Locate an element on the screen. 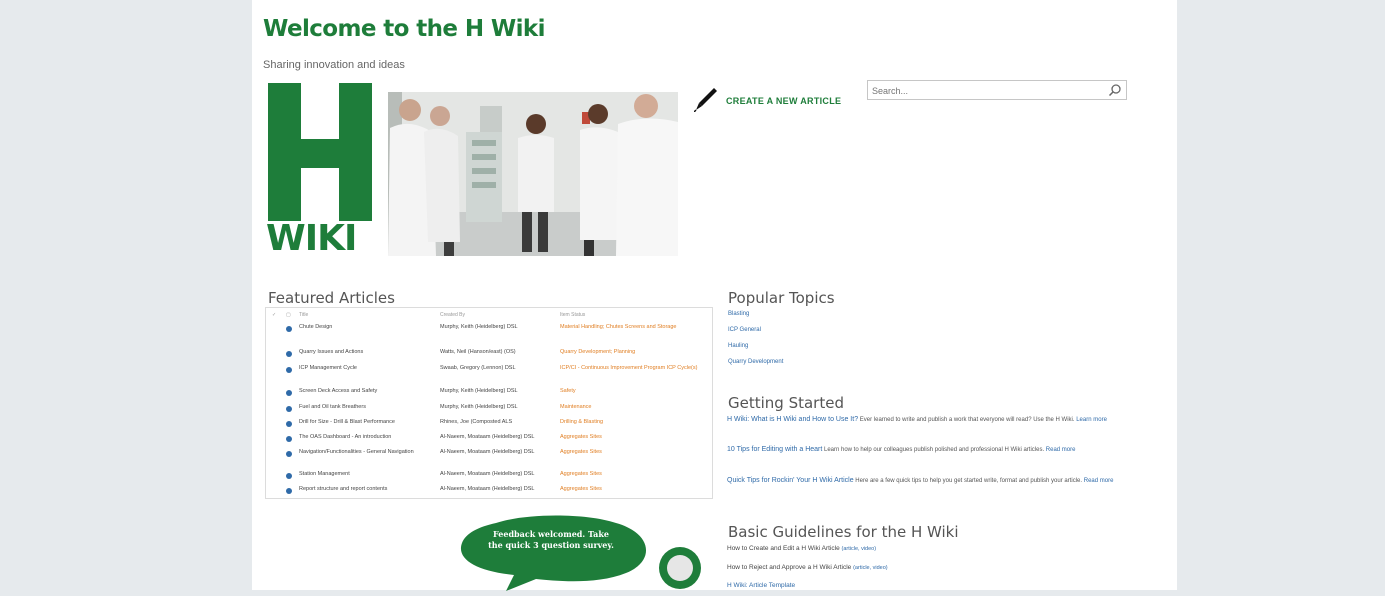 This screenshot has width=1385, height=596. column-header-created-by: Created By is located at coordinates (452, 315).